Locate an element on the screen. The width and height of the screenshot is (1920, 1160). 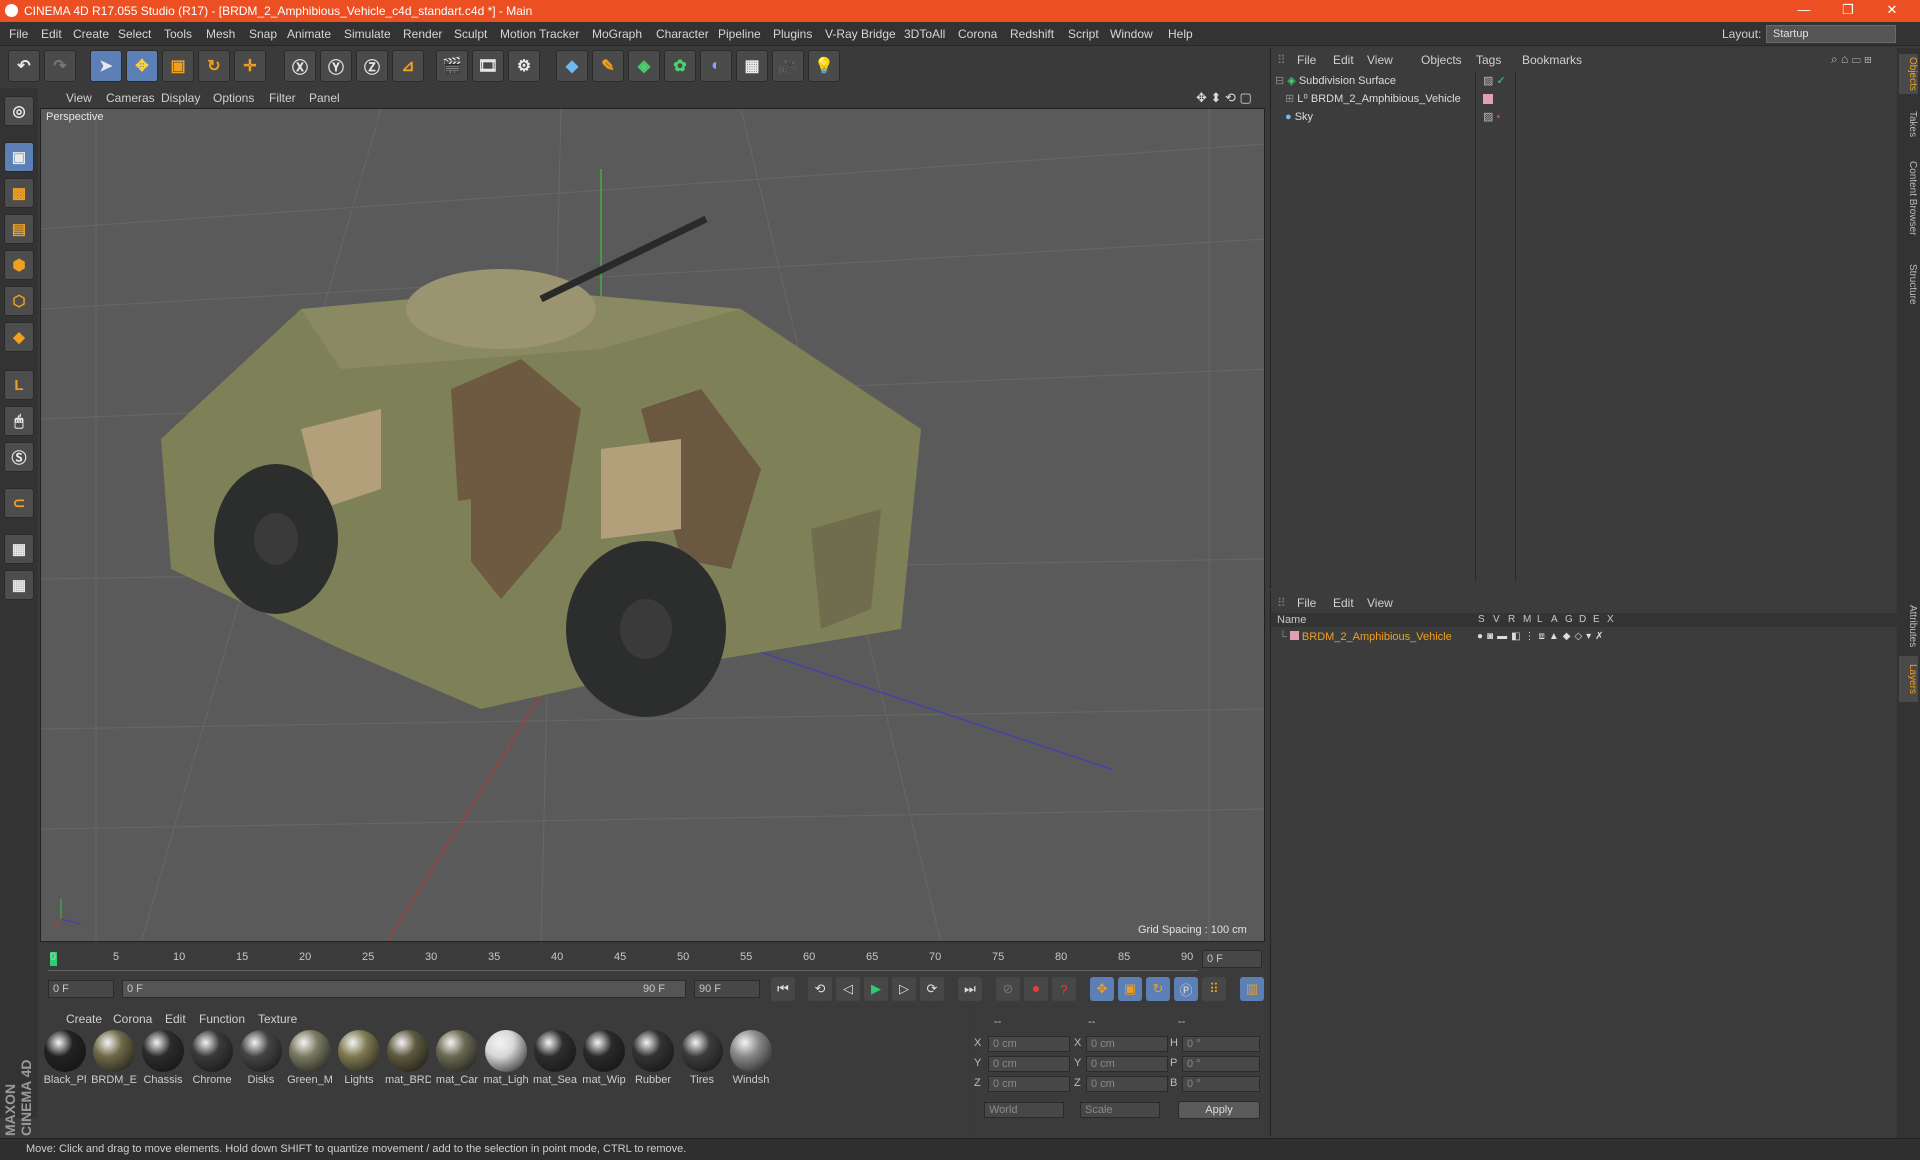
autokey-icon: ⏺ is located at coordinates (1036, 989).